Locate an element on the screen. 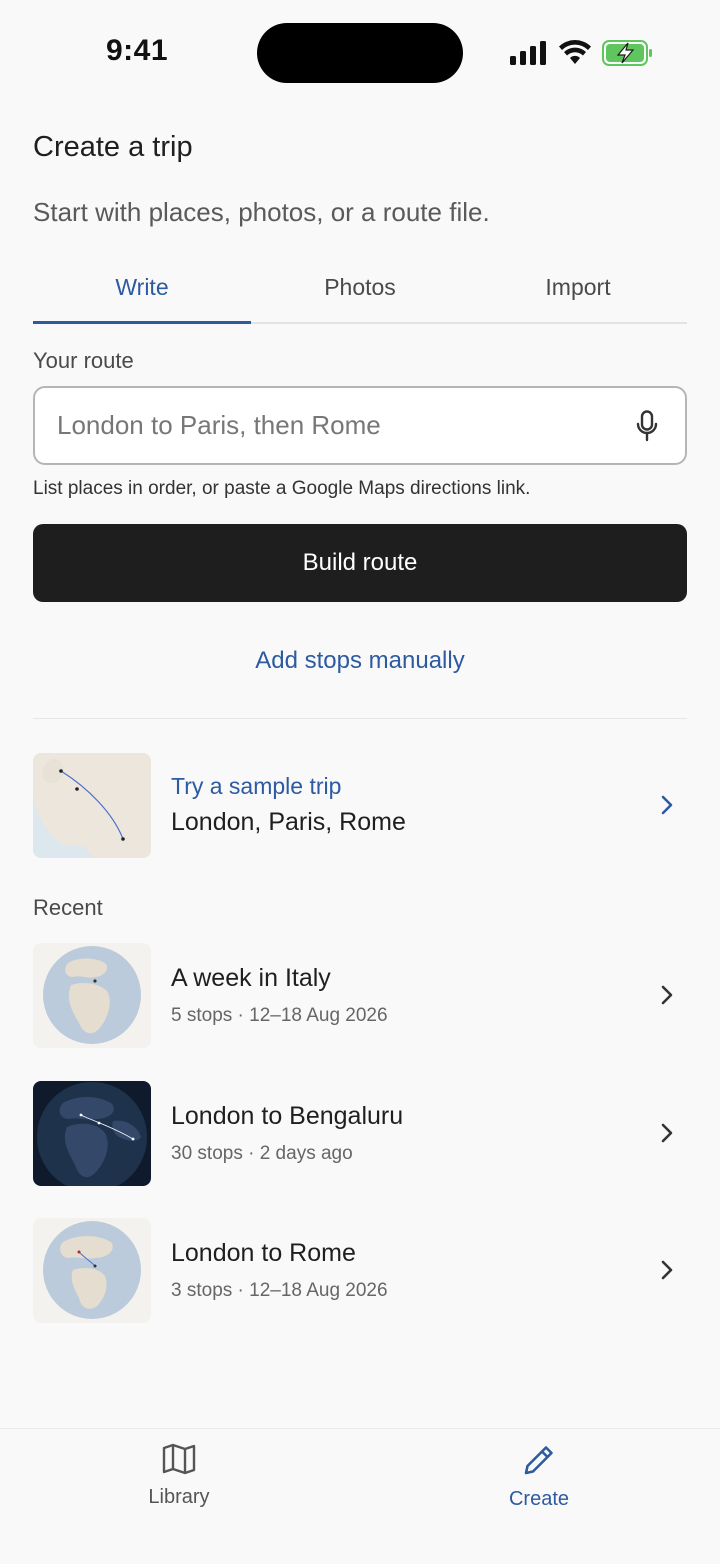 Image resolution: width=720 pixels, height=1564 pixels. sample-trip-title: London, Paris, Rome is located at coordinates (288, 822).